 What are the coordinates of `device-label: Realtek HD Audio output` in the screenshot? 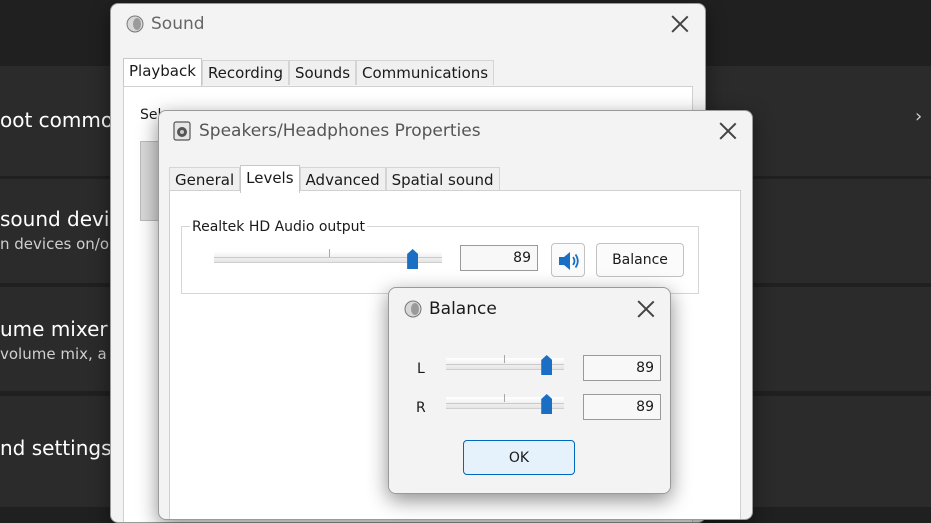 It's located at (279, 227).